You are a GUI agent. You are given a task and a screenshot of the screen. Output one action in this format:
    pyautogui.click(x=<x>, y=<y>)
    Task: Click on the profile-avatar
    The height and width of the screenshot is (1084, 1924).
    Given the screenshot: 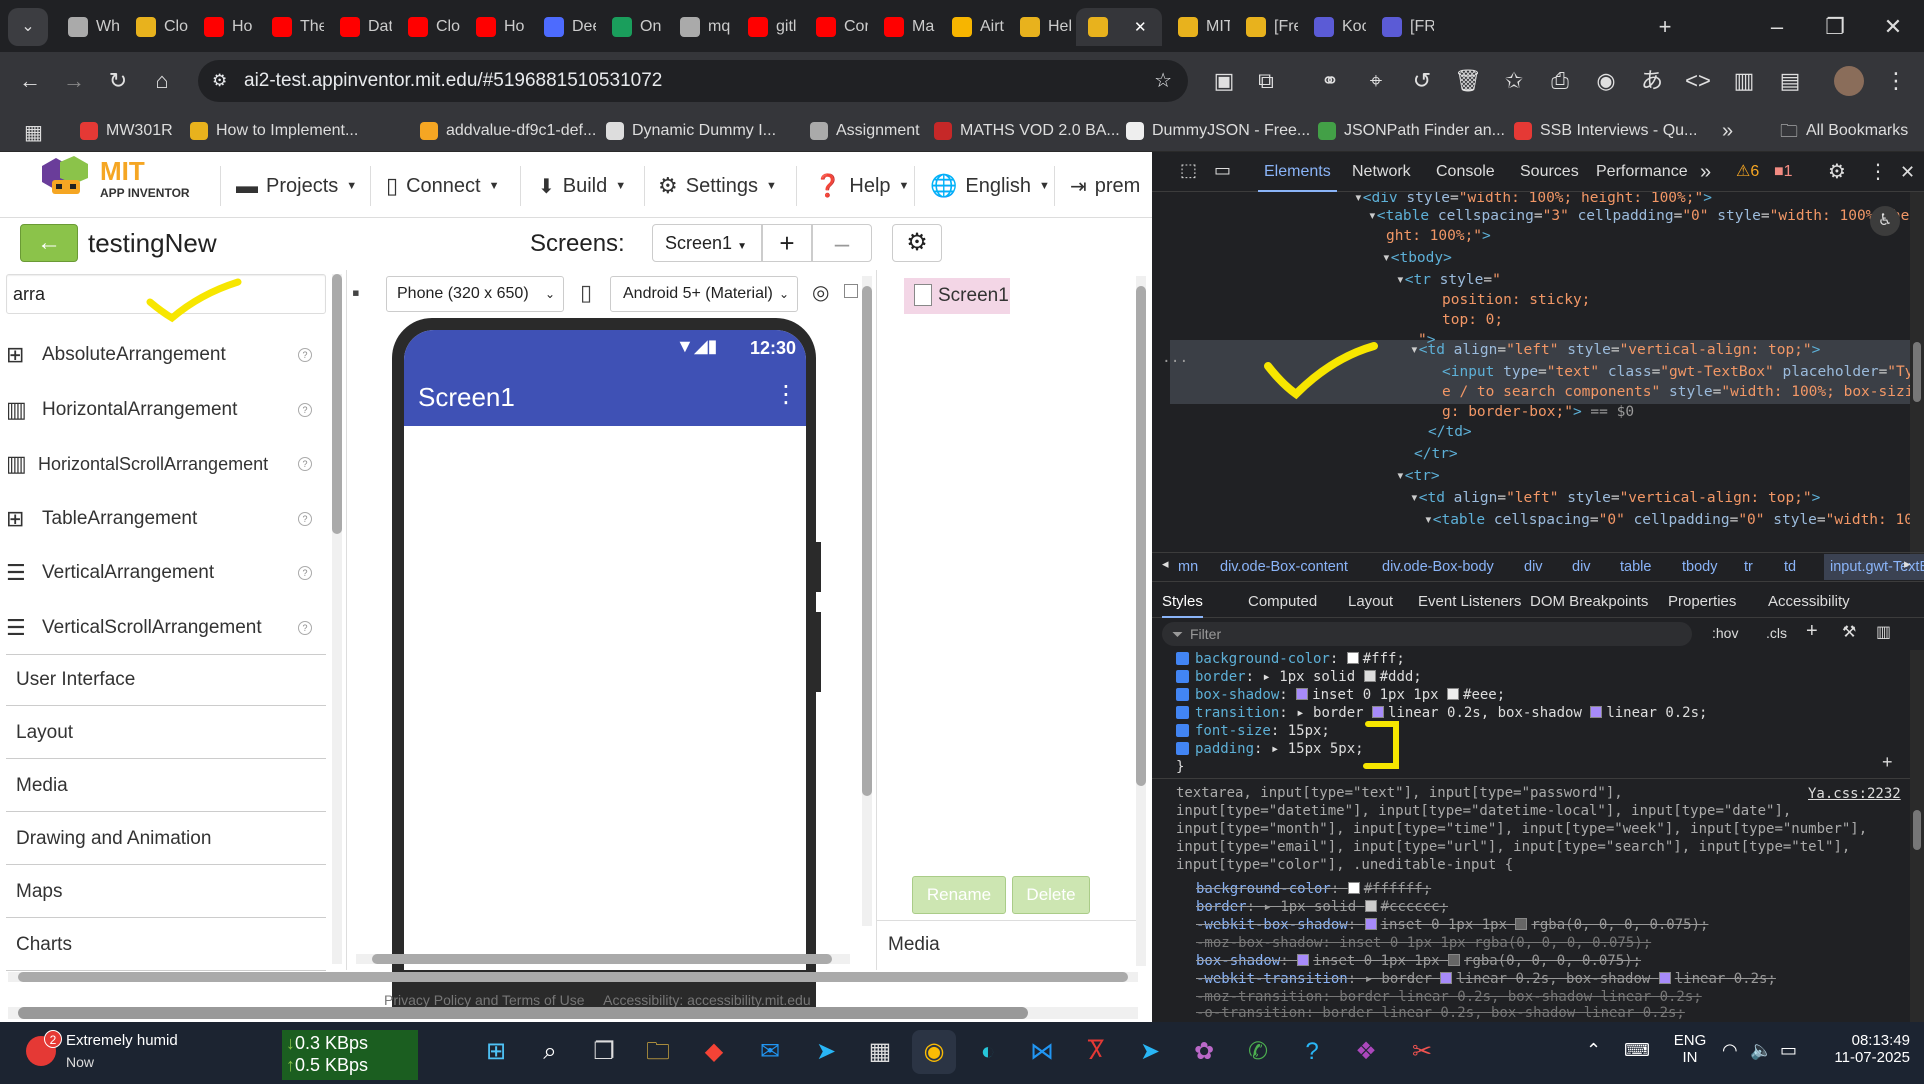 What is the action you would take?
    pyautogui.click(x=1849, y=81)
    